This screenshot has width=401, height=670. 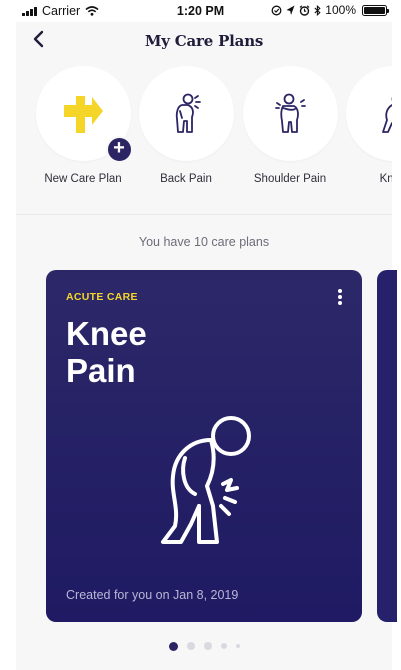 I want to click on knee-pain-plan-item: Knee, so click(x=367, y=125).